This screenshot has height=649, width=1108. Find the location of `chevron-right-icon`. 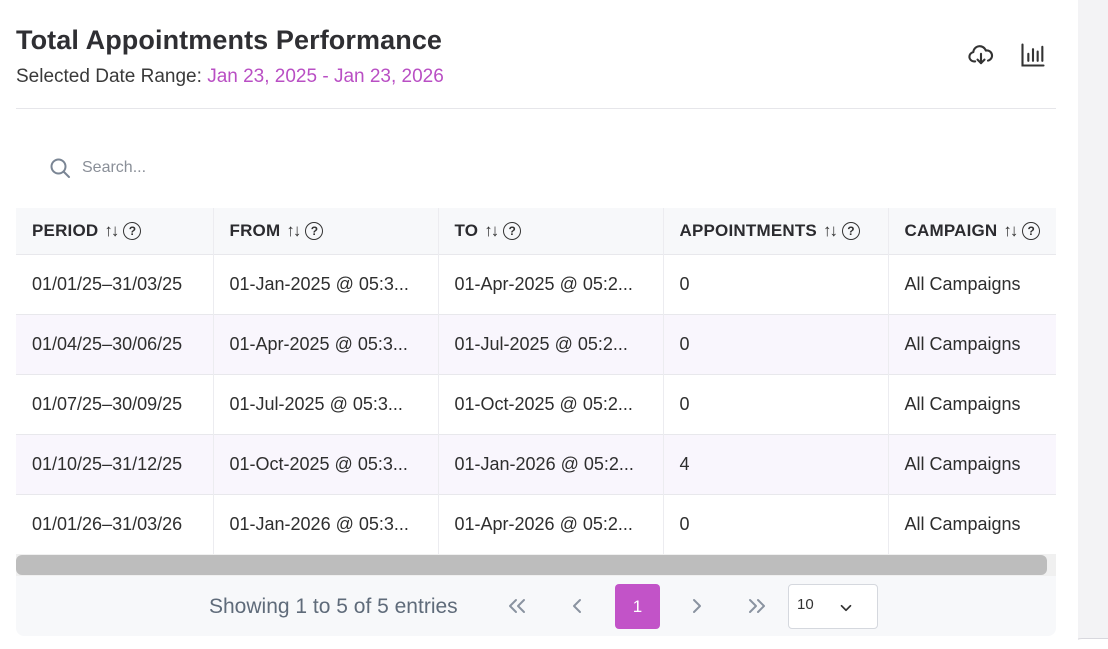

chevron-right-icon is located at coordinates (697, 606).